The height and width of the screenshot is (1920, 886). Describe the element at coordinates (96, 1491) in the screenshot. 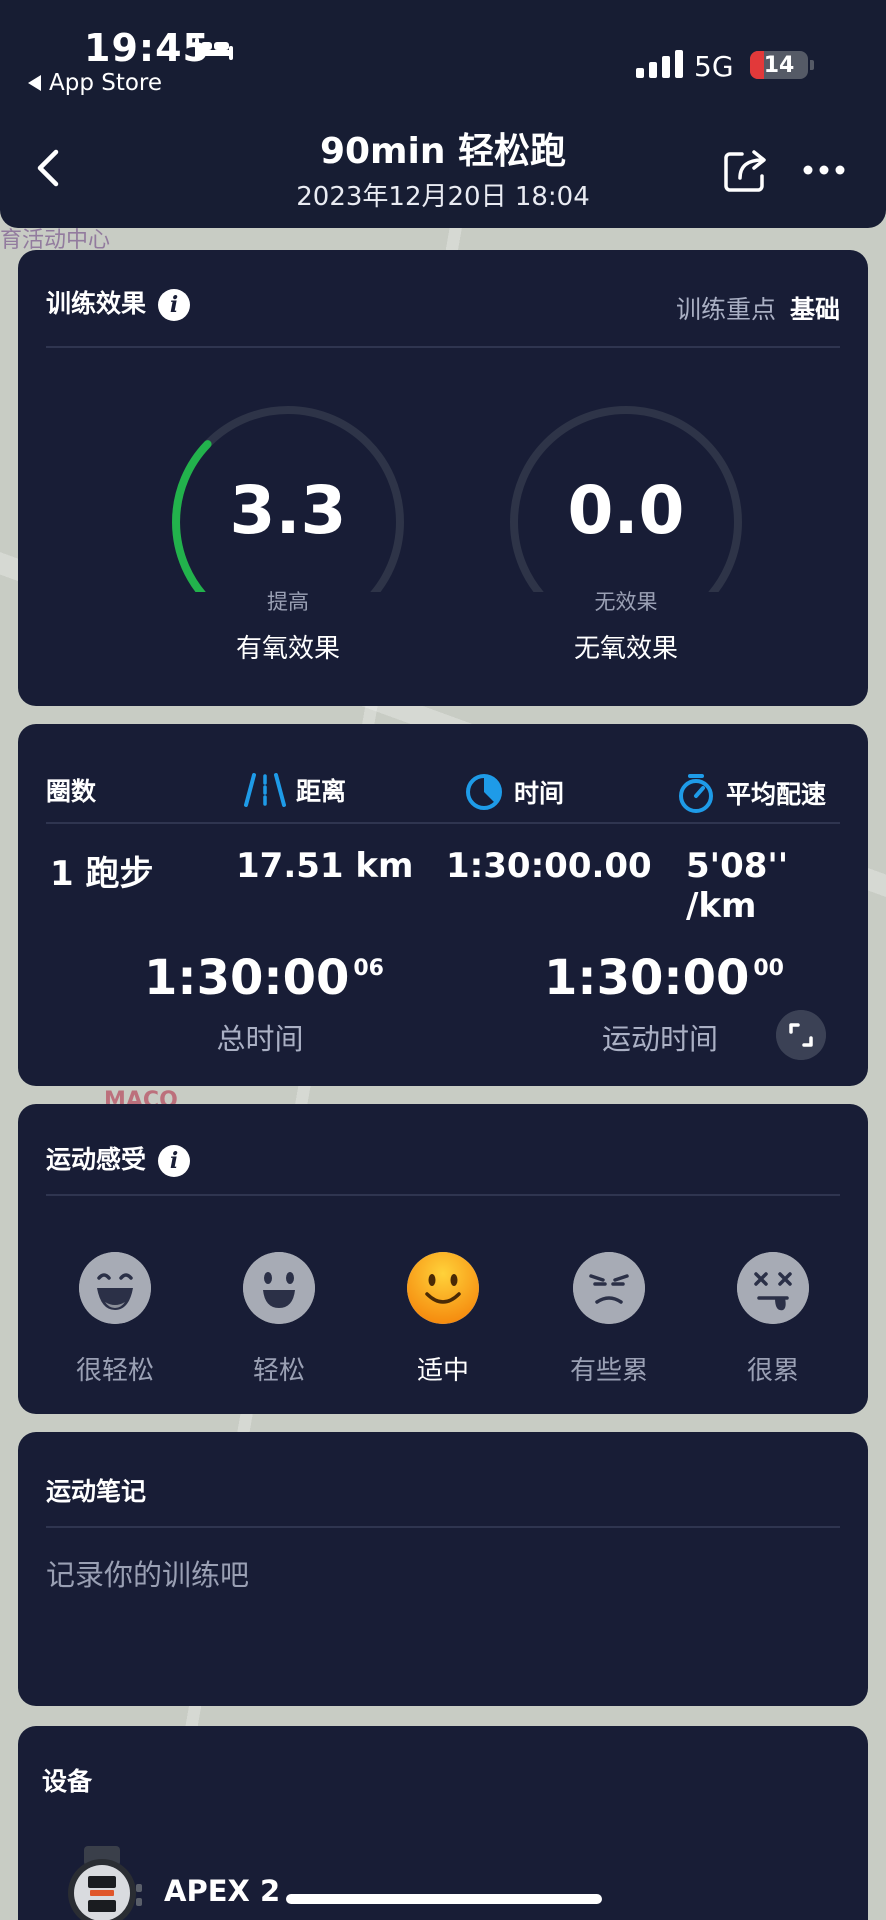

I see `notes-title: 运动笔记` at that location.